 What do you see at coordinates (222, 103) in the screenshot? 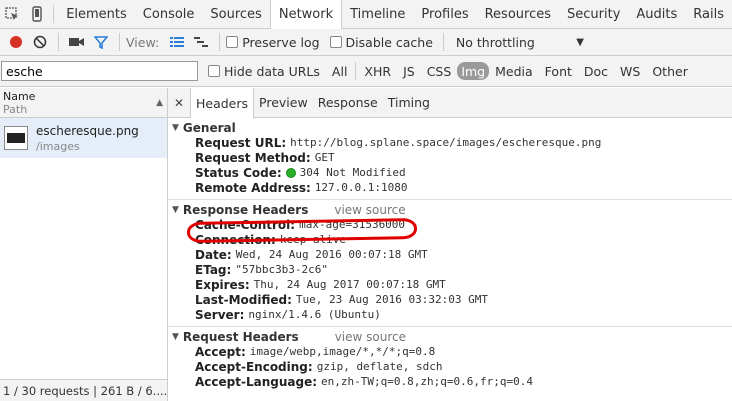
I see `tab-headers: Headers` at bounding box center [222, 103].